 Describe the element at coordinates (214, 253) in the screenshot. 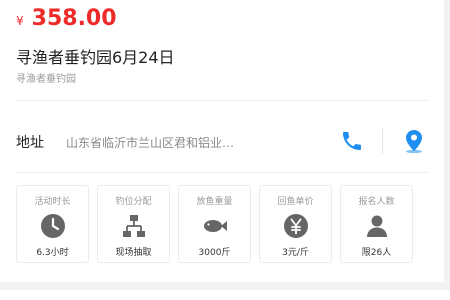

I see `stat-value: 3000斤` at that location.